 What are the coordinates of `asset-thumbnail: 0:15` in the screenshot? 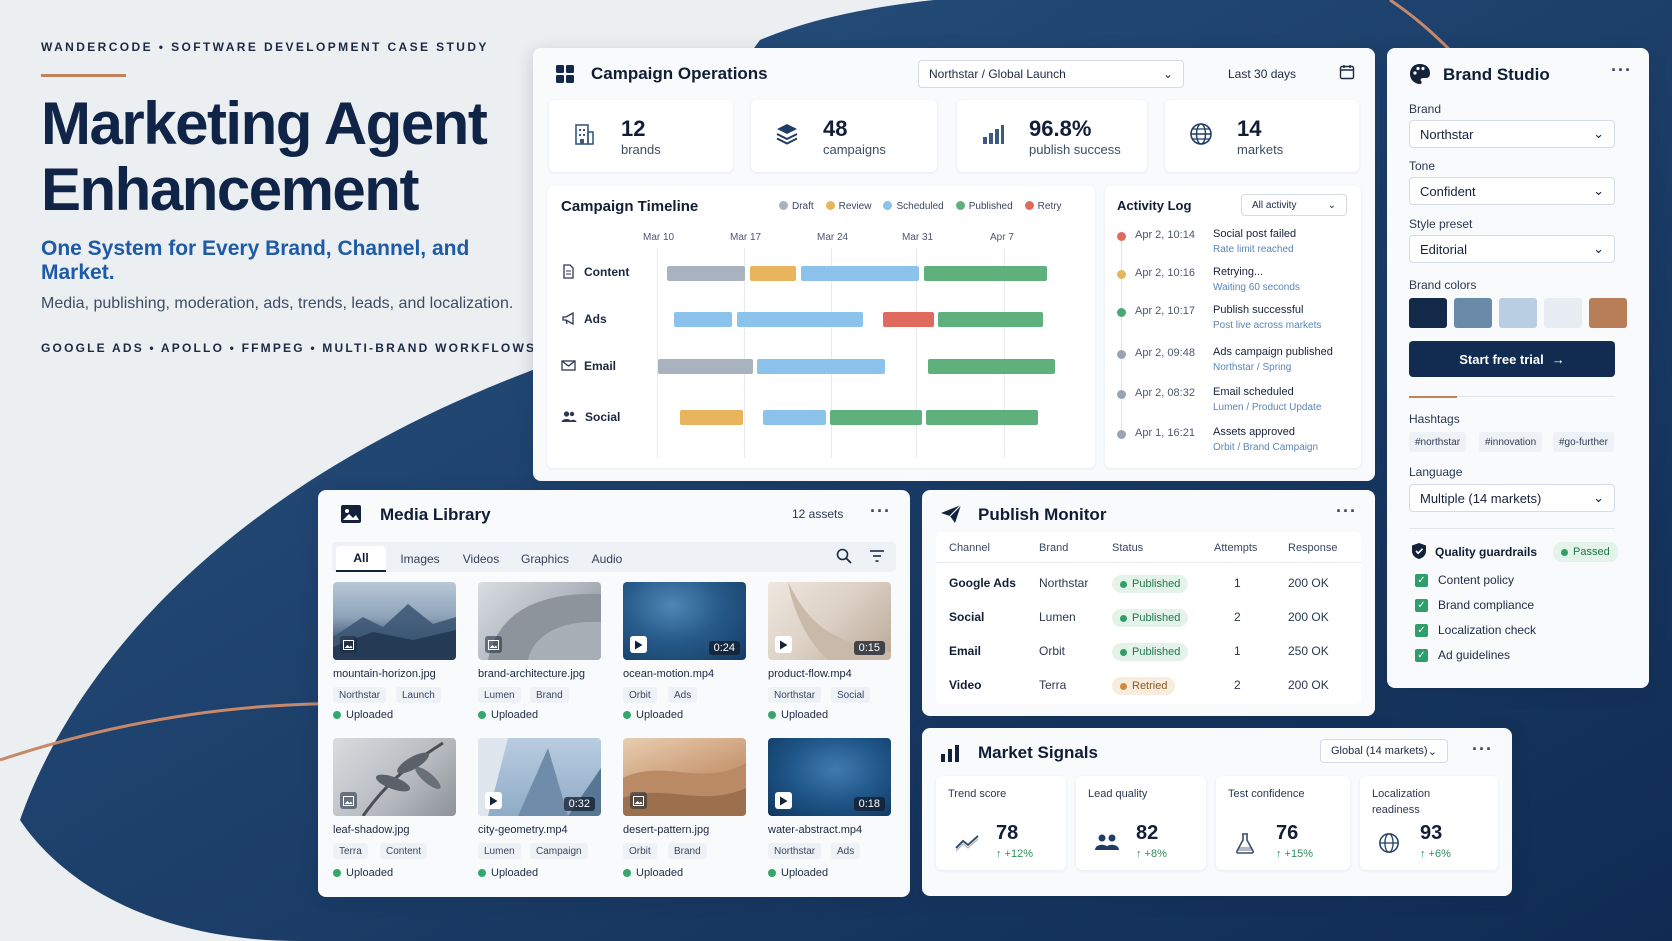 It's located at (829, 621).